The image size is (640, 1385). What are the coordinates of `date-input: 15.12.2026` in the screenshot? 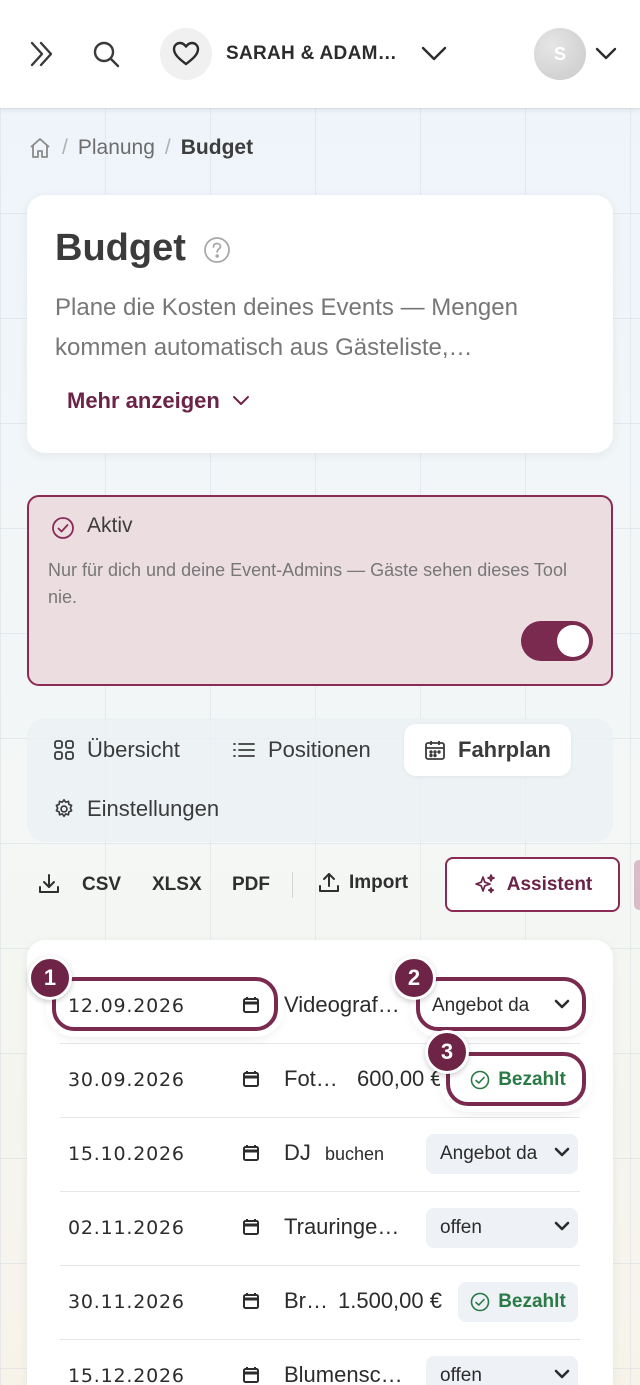 It's located at (126, 1375).